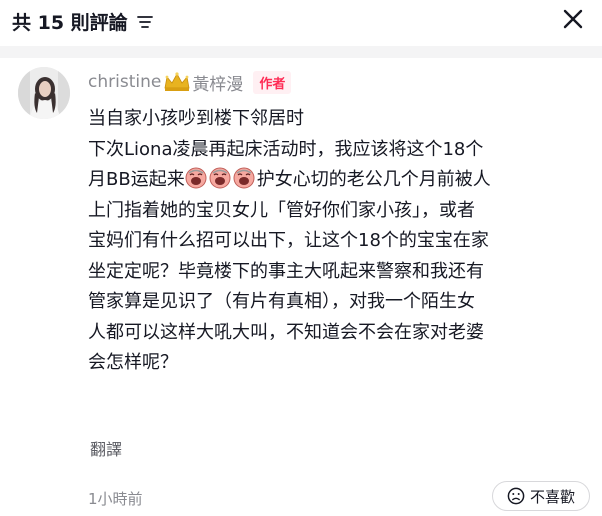  Describe the element at coordinates (133, 362) in the screenshot. I see `comment-line: 会怎样呢？` at that location.